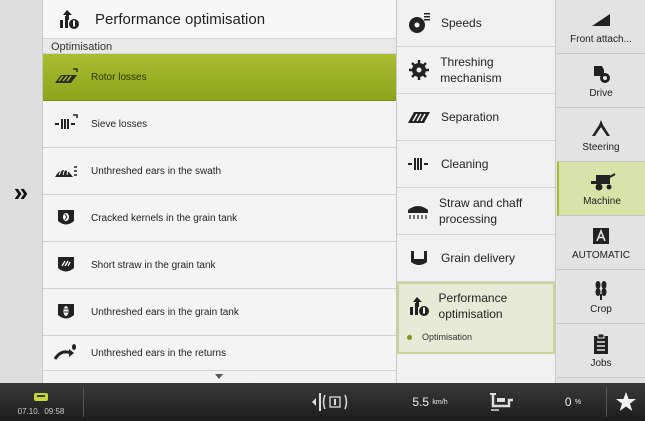 This screenshot has width=645, height=421. What do you see at coordinates (419, 258) in the screenshot?
I see `grain-delivery-icon` at bounding box center [419, 258].